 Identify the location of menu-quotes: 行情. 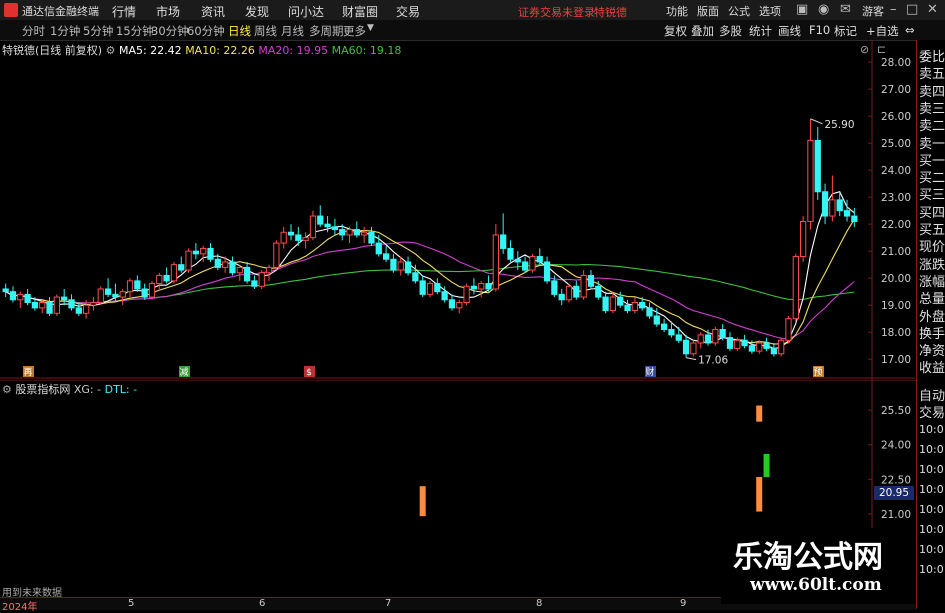
(124, 11).